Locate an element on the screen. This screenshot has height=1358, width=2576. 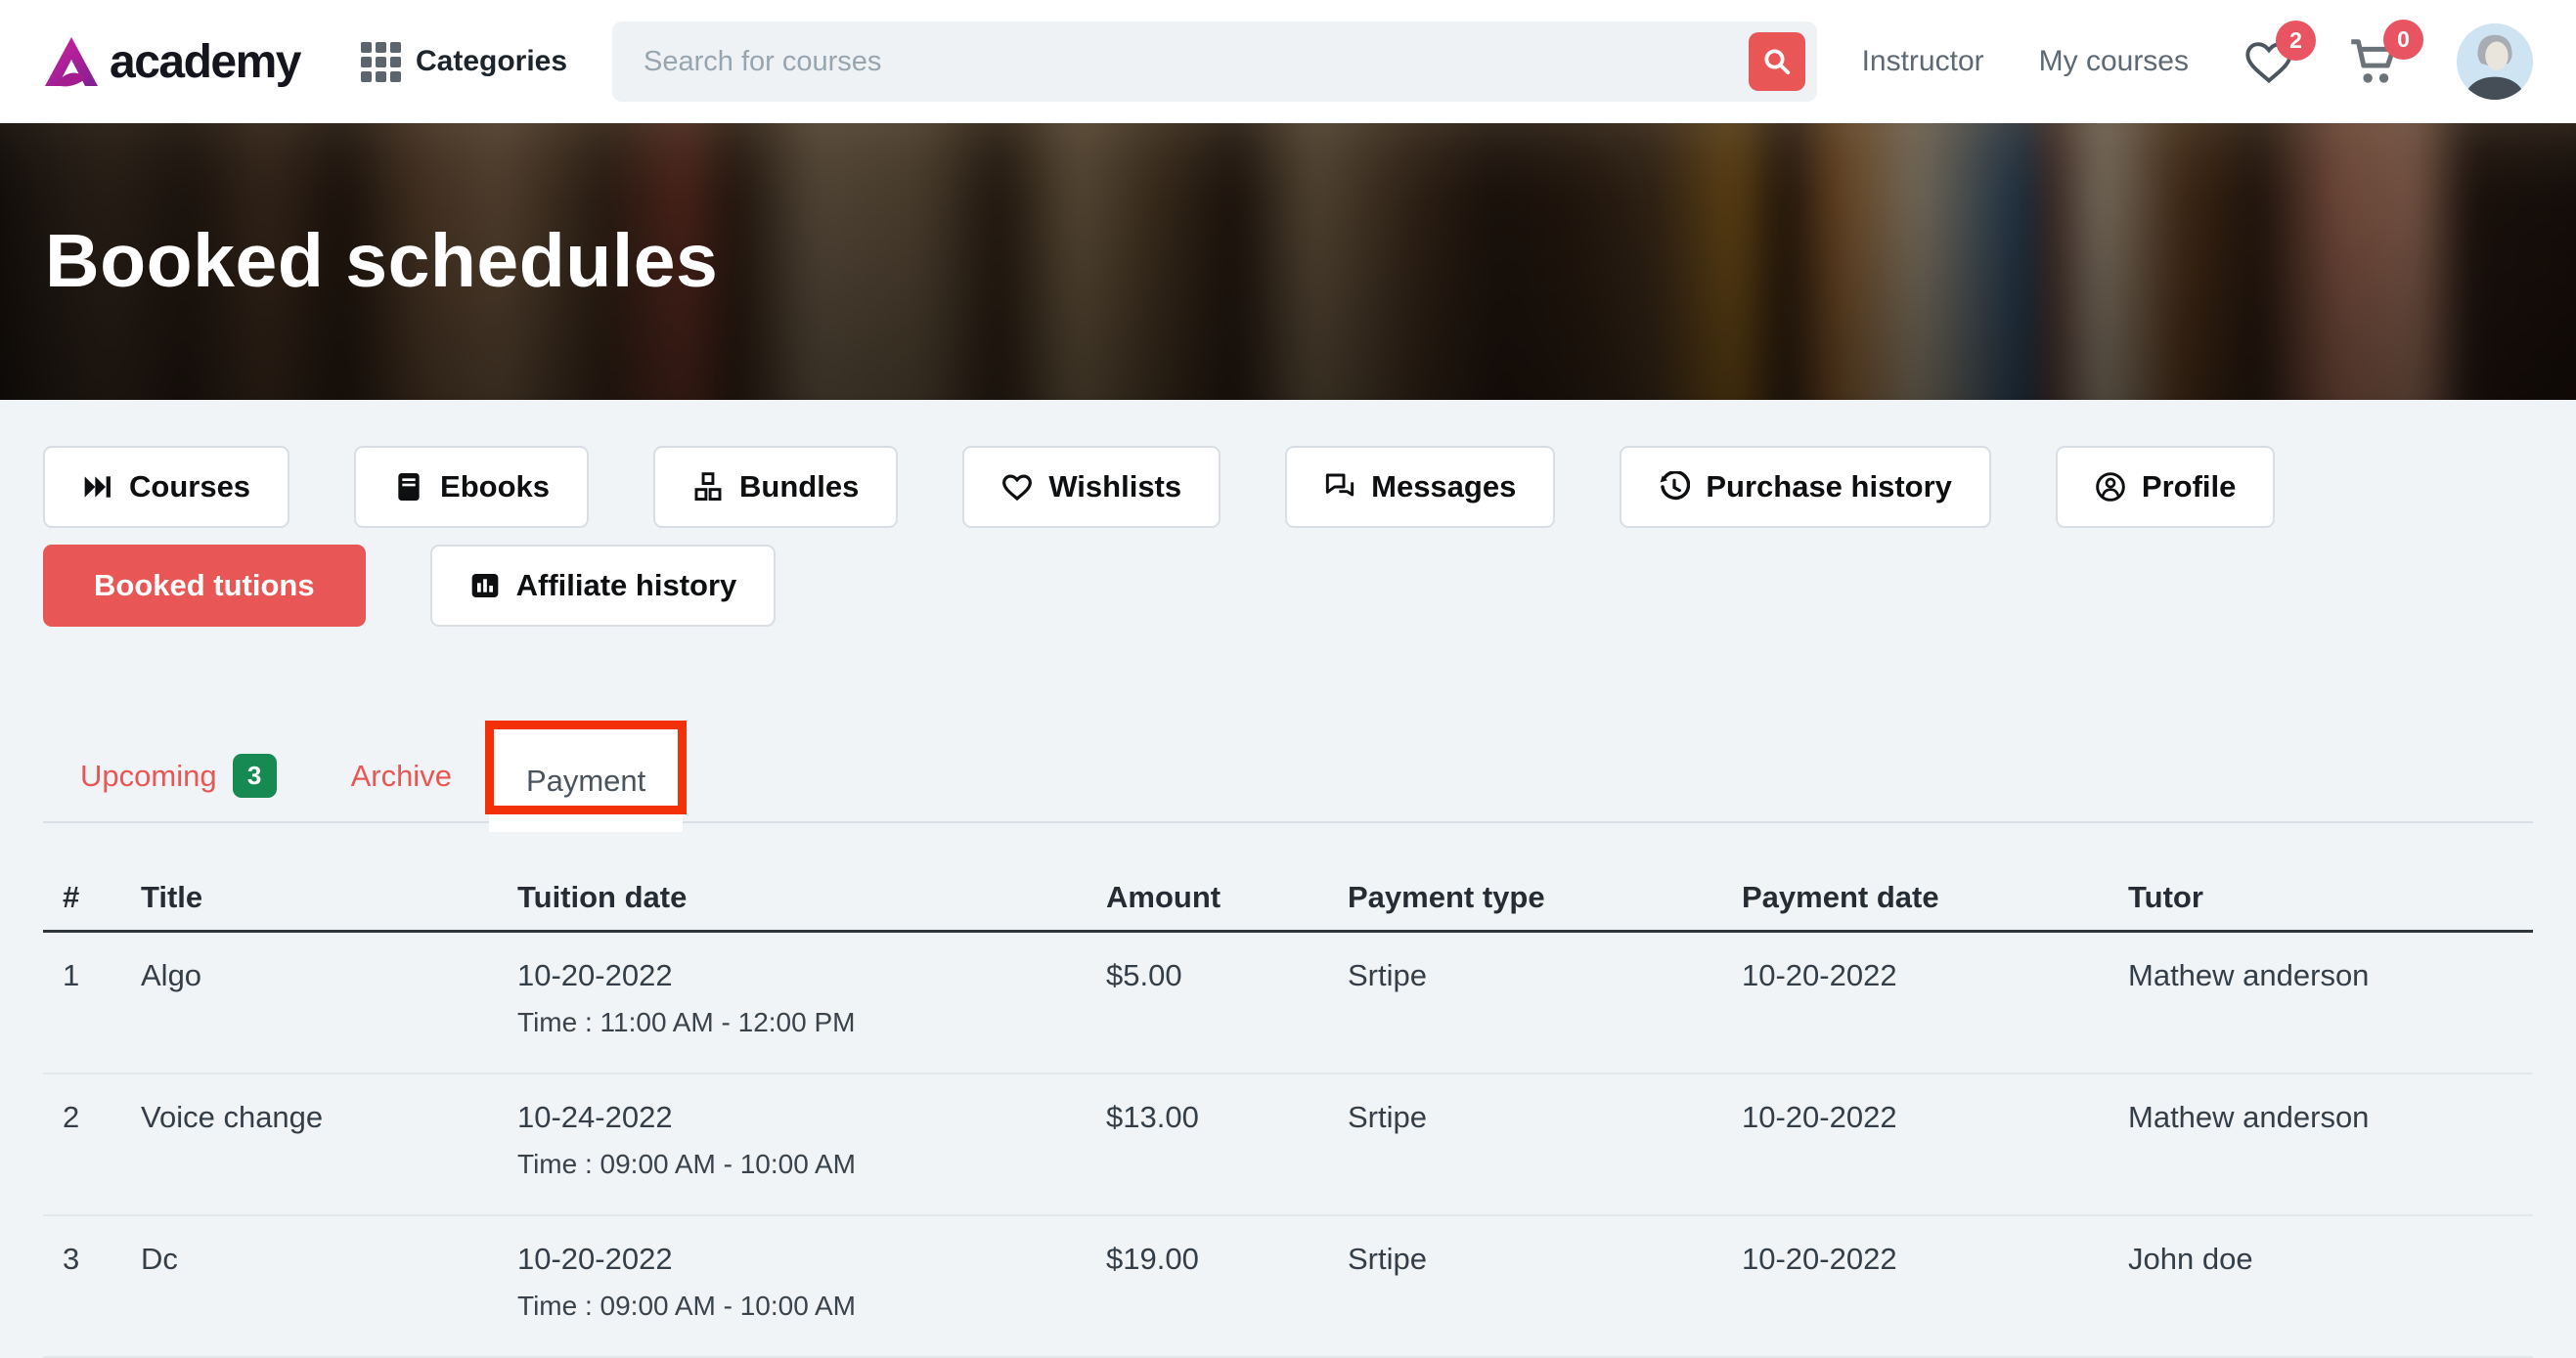
column-header-num: # is located at coordinates (71, 896).